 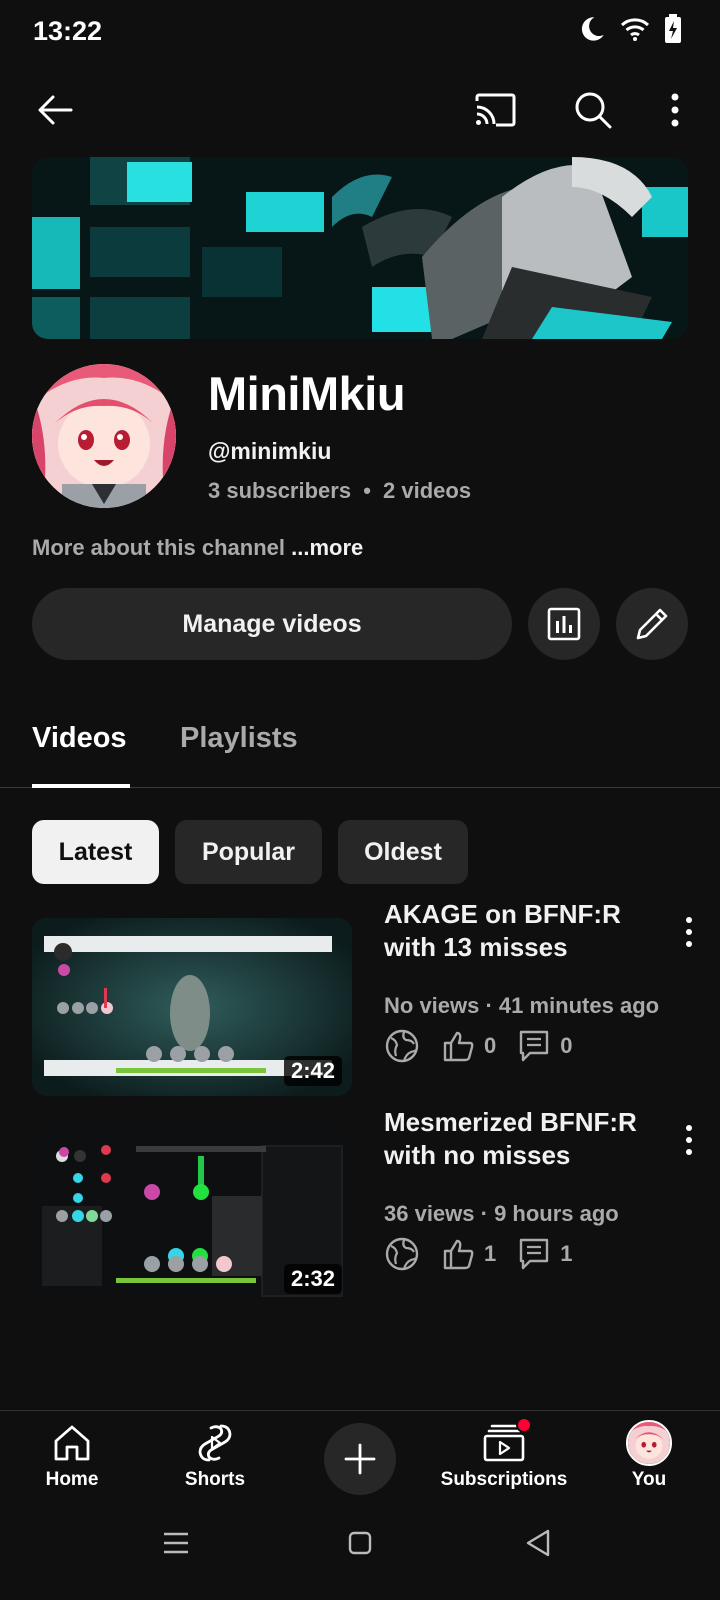 What do you see at coordinates (566, 1045) in the screenshot?
I see `comment-count: 0` at bounding box center [566, 1045].